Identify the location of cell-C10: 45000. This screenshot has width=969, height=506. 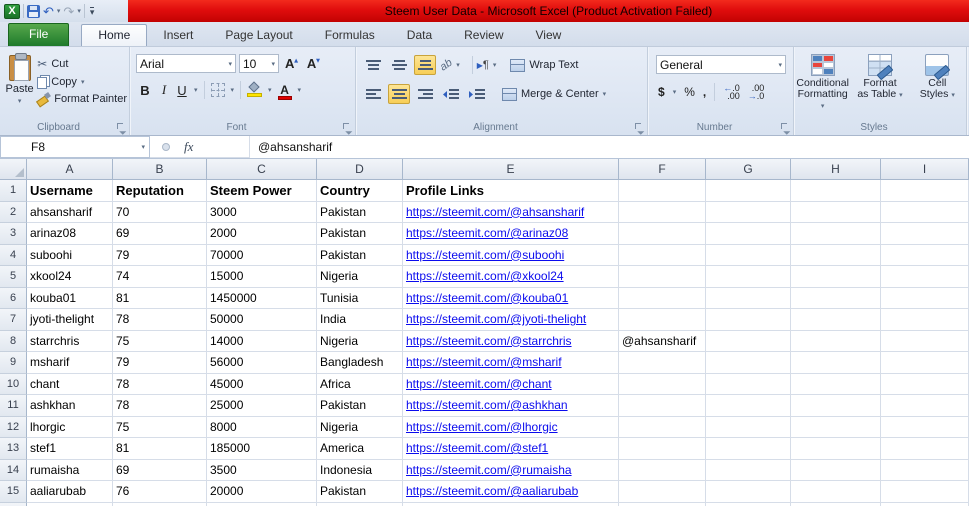
(262, 384).